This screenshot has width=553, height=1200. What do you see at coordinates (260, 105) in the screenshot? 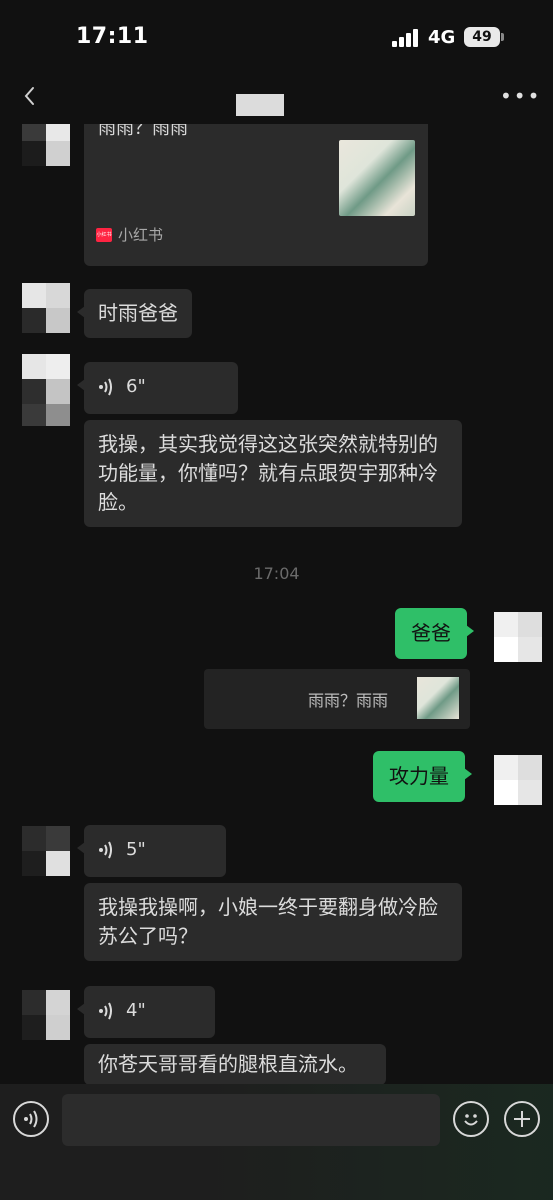
I see `chat-title-redacted` at bounding box center [260, 105].